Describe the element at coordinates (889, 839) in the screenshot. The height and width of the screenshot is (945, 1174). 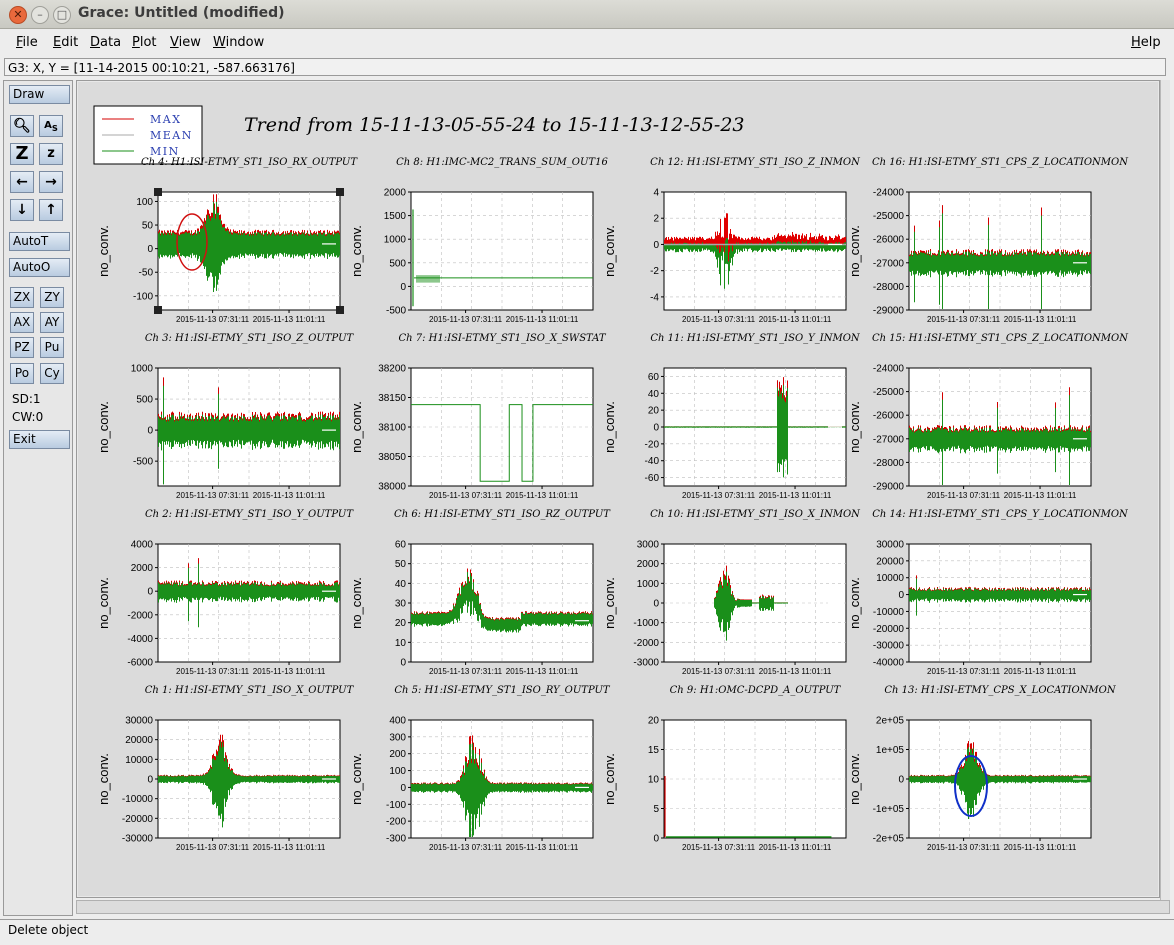
I see `y-tick-label: -2e+05` at that location.